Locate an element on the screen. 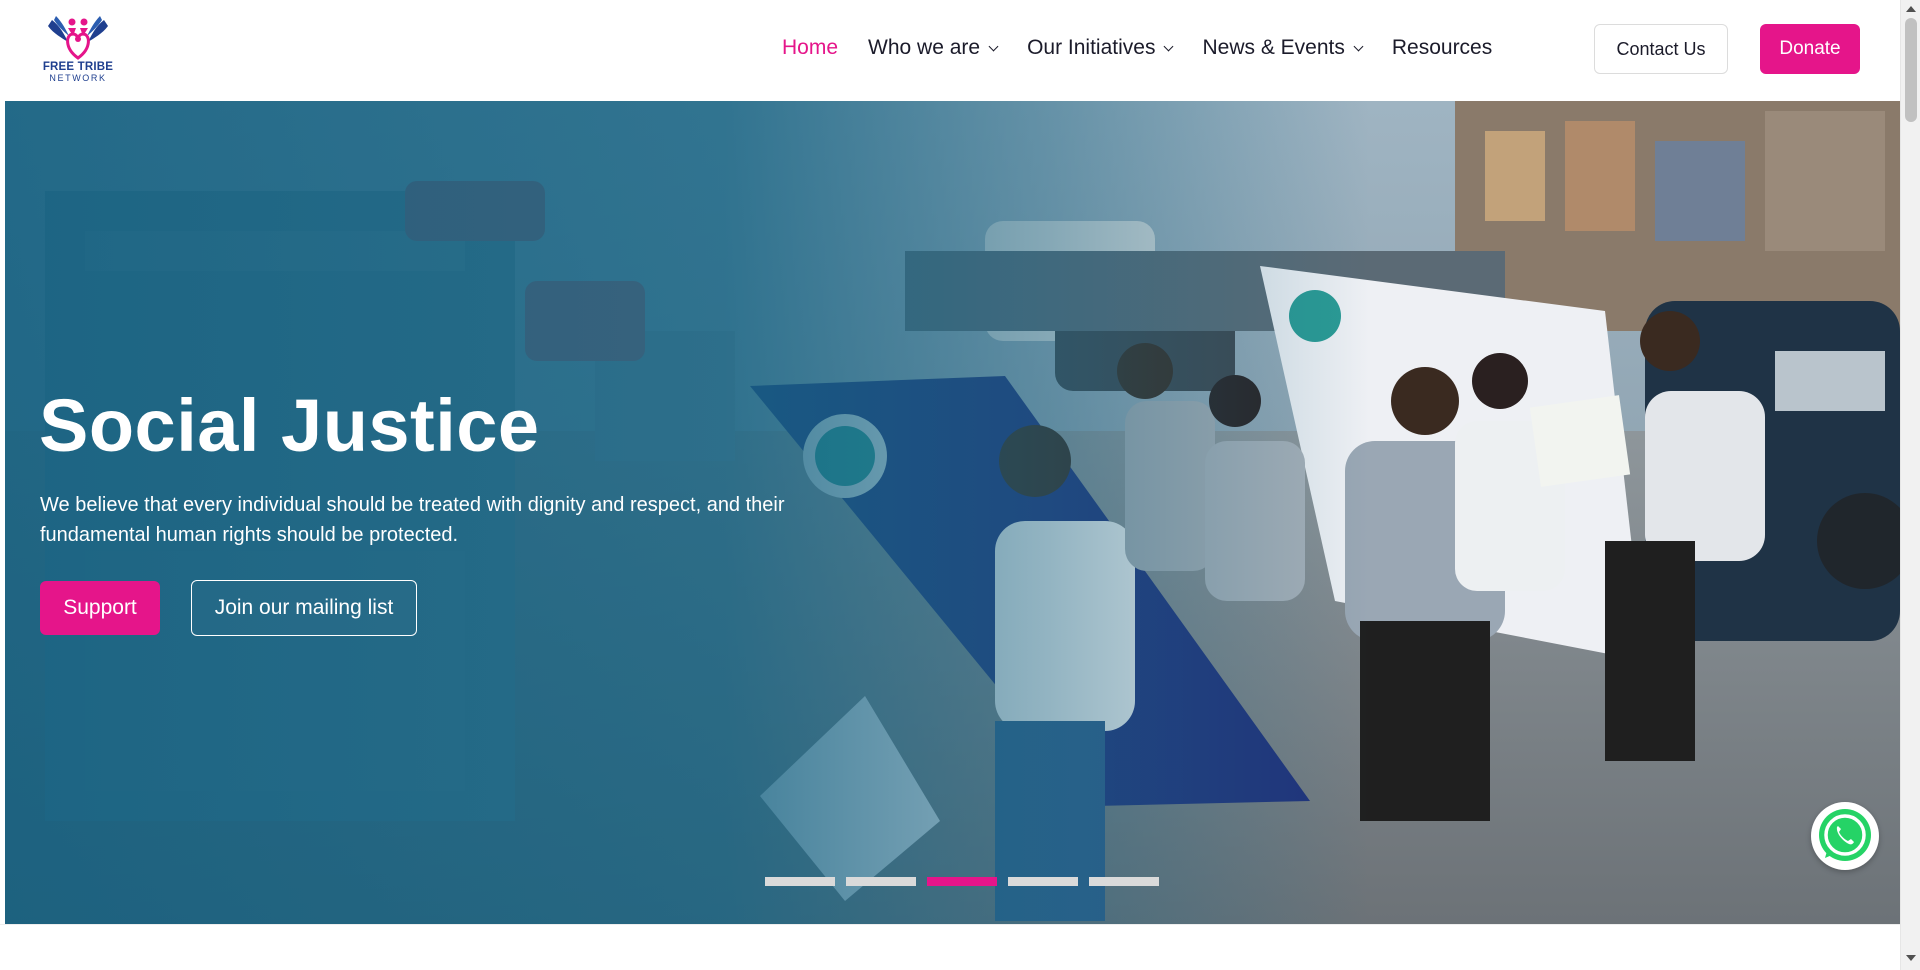  nav-item-label: Resources is located at coordinates (1442, 47).